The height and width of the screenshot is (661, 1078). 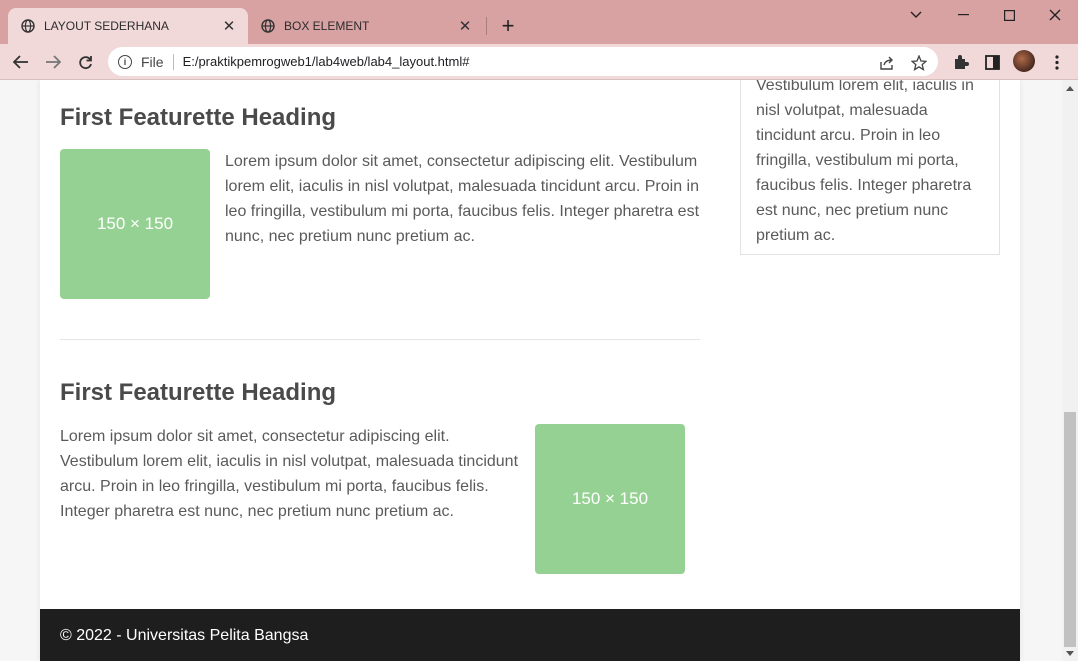 I want to click on scroll-up-arrow-icon, so click(x=1070, y=88).